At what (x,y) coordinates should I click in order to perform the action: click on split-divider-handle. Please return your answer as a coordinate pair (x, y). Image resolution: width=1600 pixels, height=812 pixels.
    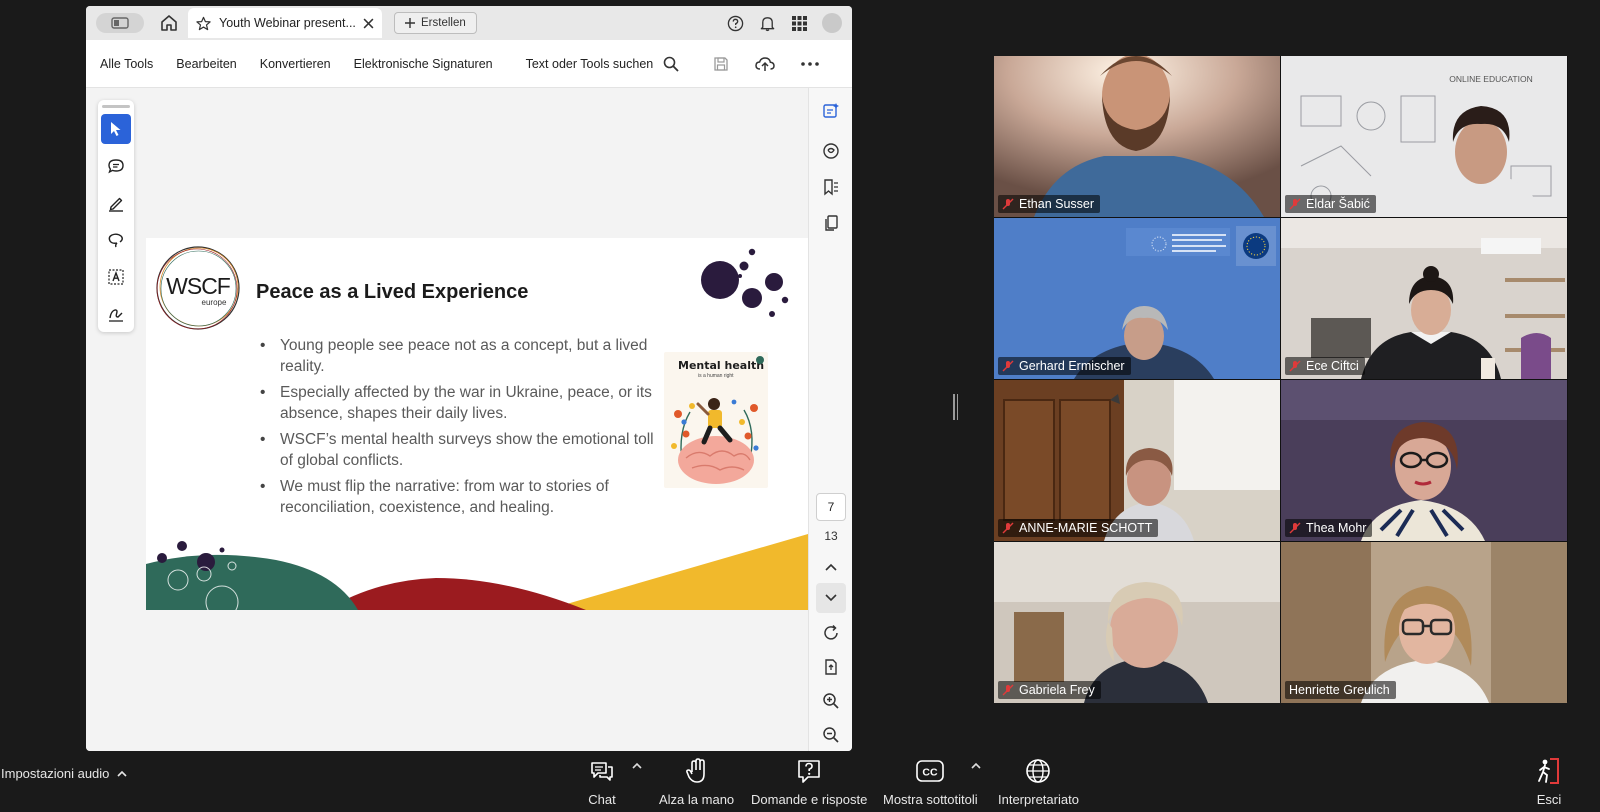
    Looking at the image, I should click on (956, 407).